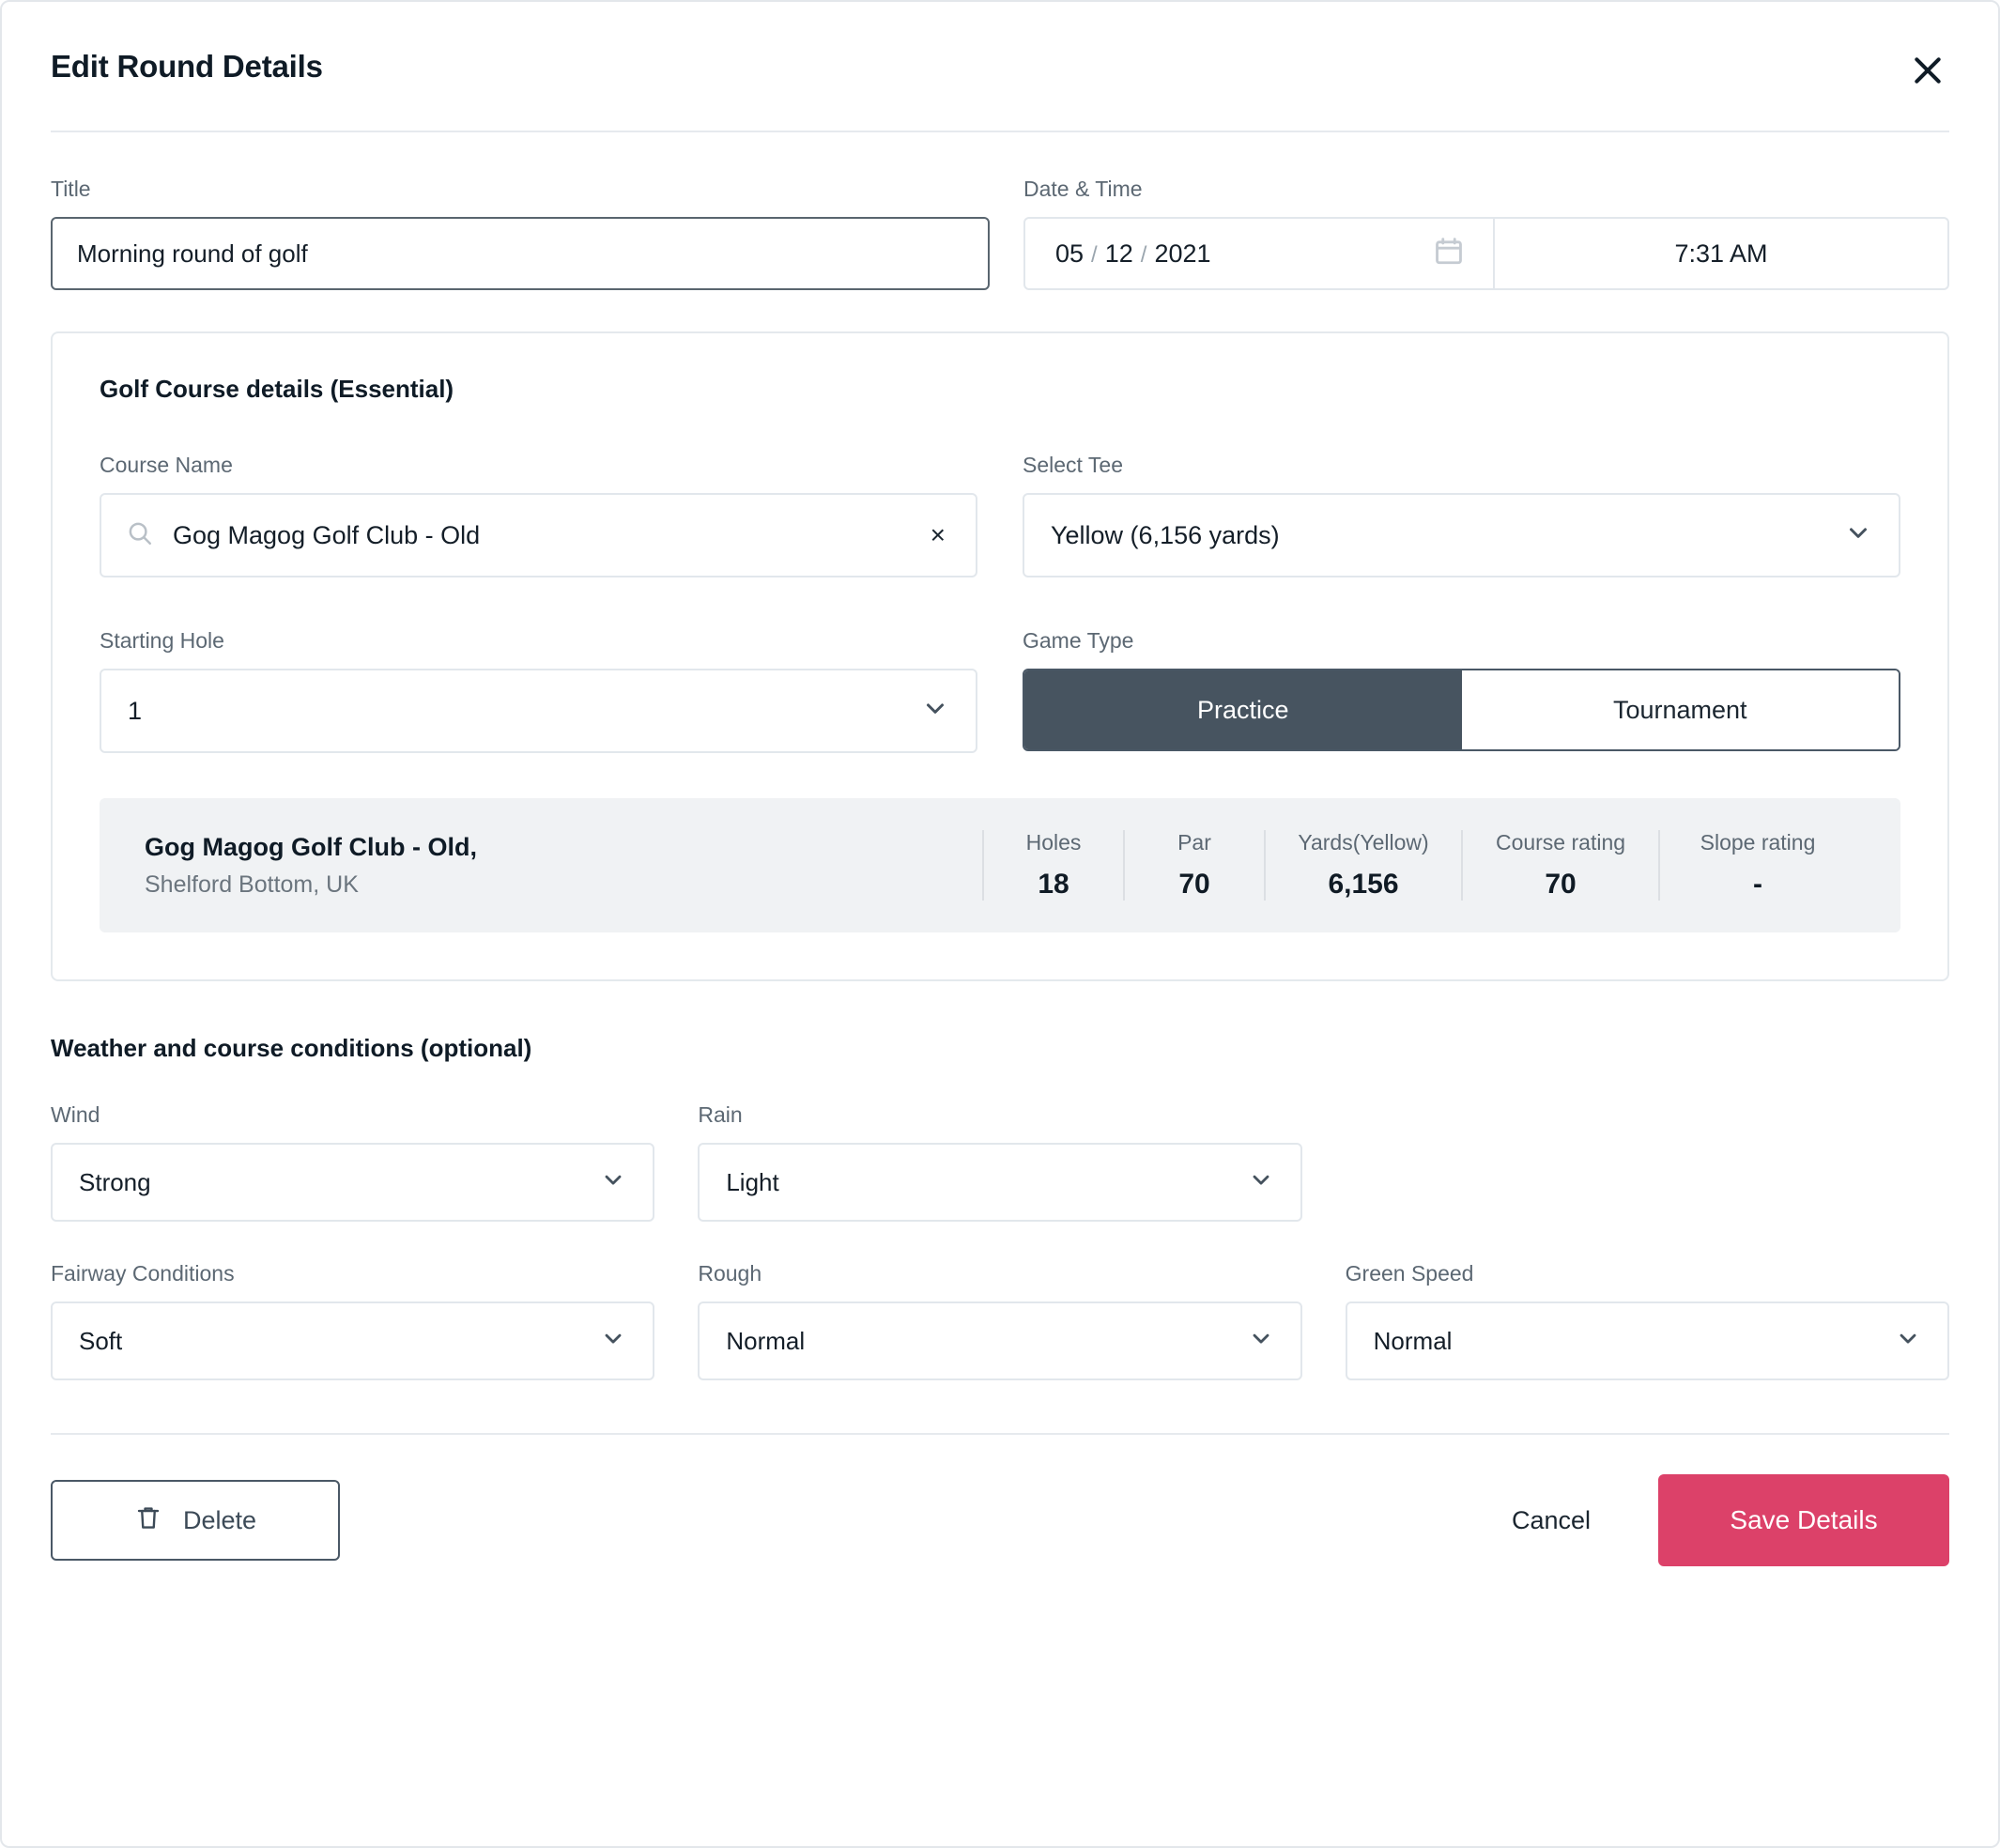  Describe the element at coordinates (277, 389) in the screenshot. I see `golf-course-details-heading: Golf Course details (Essential)` at that location.